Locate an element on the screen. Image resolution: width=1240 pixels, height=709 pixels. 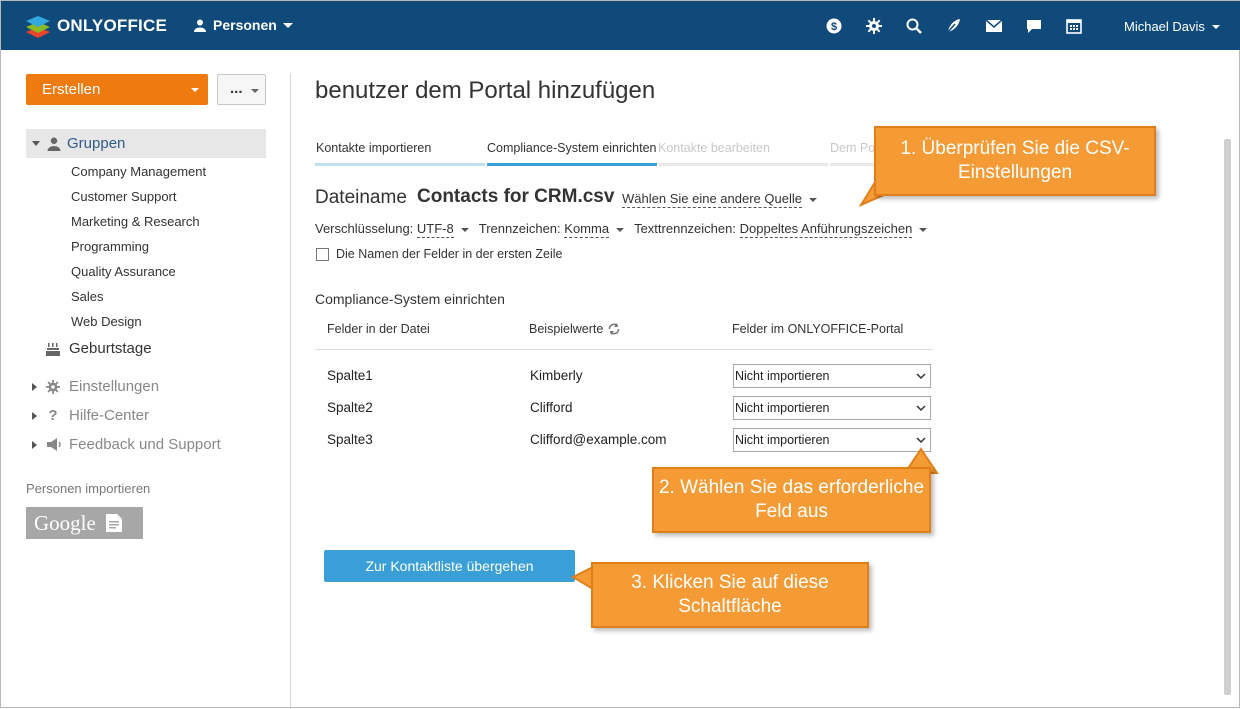
sidebar-group-item: Web Design is located at coordinates (106, 321).